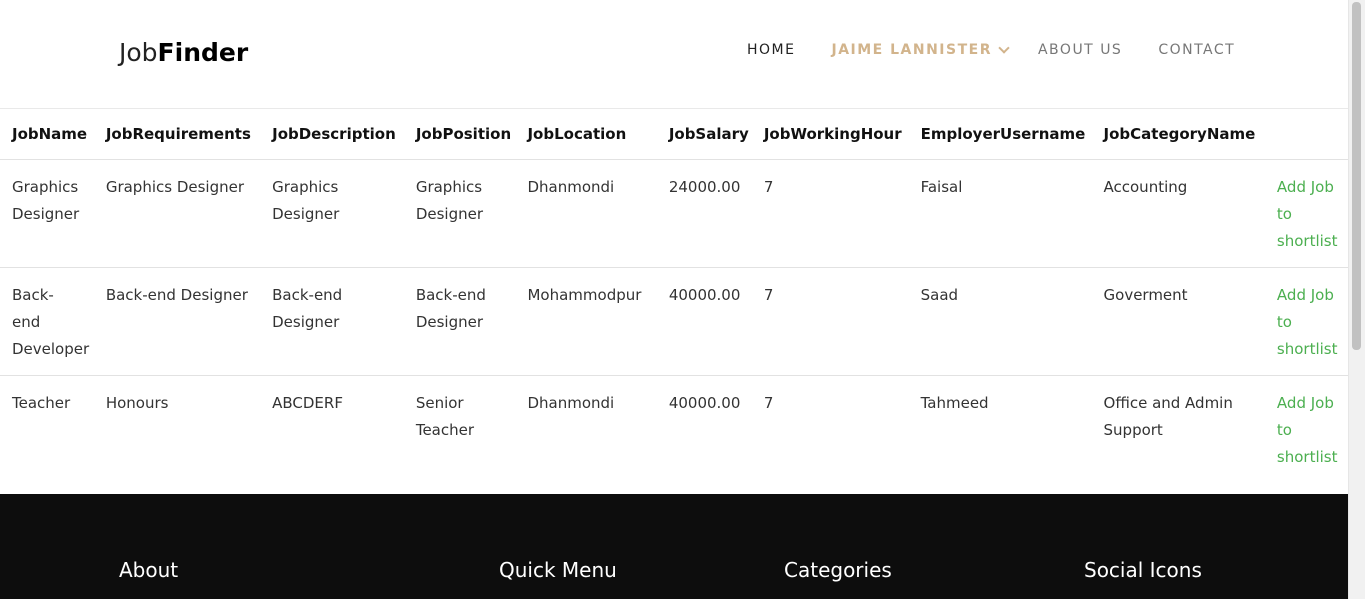 This screenshot has width=1365, height=599. What do you see at coordinates (954, 403) in the screenshot?
I see `cell-employer-username: Tahmeed` at bounding box center [954, 403].